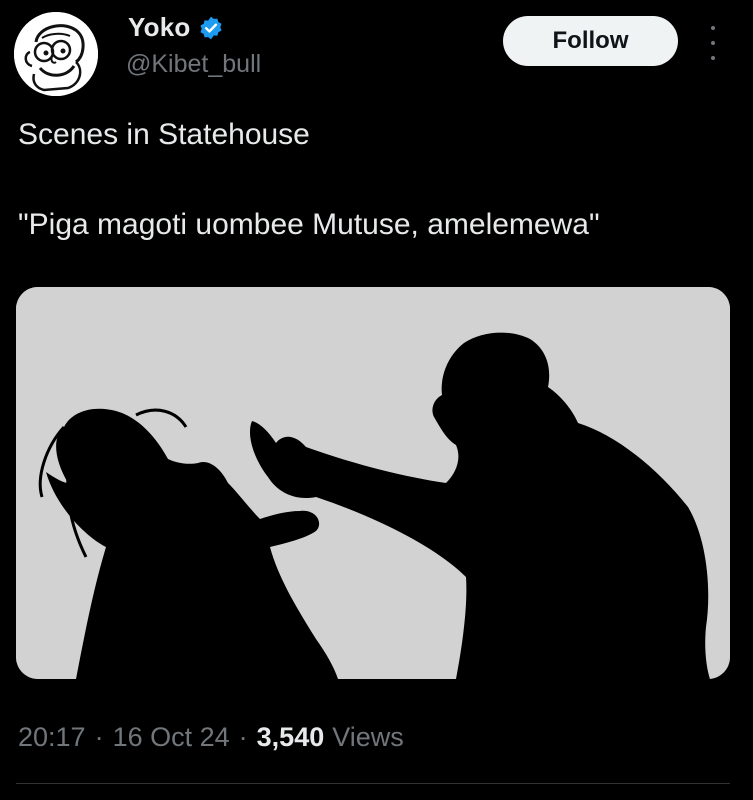  I want to click on tweet-meta: 20:17 · 16 Oct 24 · 3,540 Views, so click(211, 737).